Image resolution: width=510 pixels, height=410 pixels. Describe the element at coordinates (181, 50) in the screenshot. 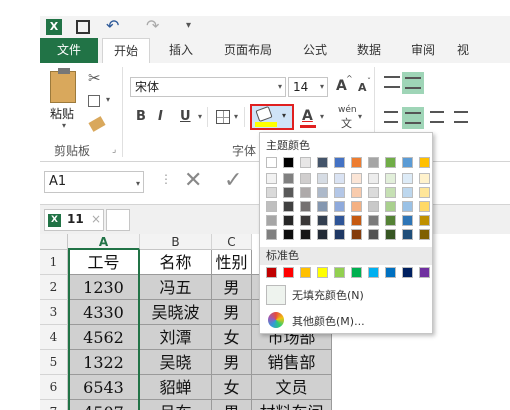

I see `tab-insert: 插入` at that location.